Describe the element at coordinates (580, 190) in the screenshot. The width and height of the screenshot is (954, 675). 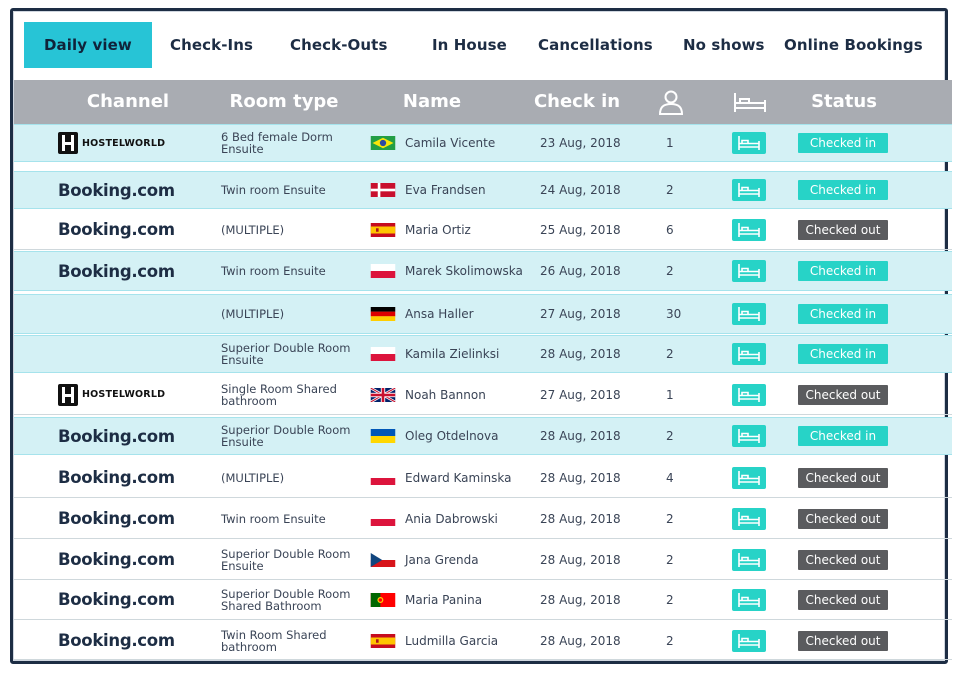
I see `check-in-date: 24 Aug, 2018` at that location.